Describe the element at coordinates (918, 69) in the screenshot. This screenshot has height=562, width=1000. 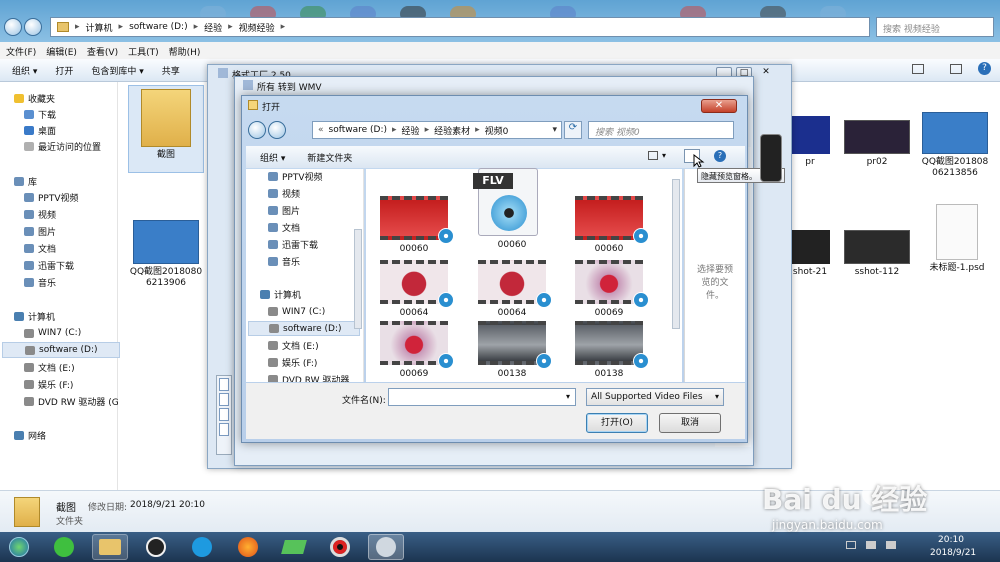
I see `view-options-icon` at that location.